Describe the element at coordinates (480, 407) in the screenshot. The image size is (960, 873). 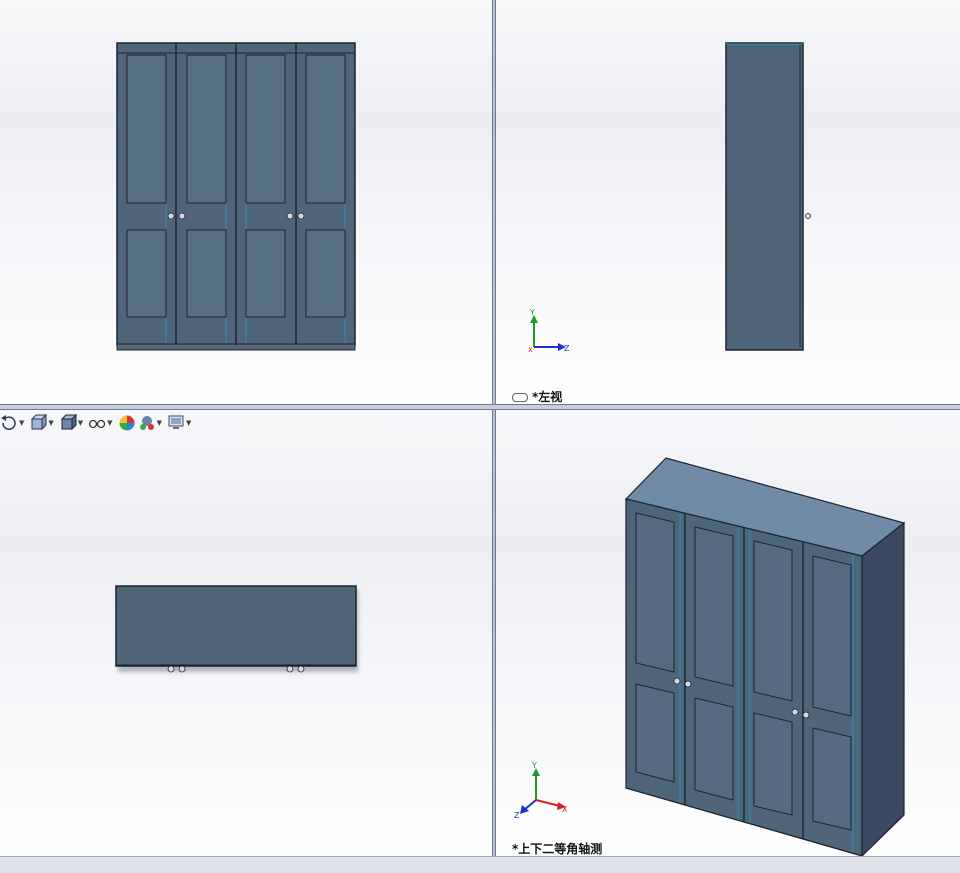
I see `viewport-splitter-horizontal` at that location.